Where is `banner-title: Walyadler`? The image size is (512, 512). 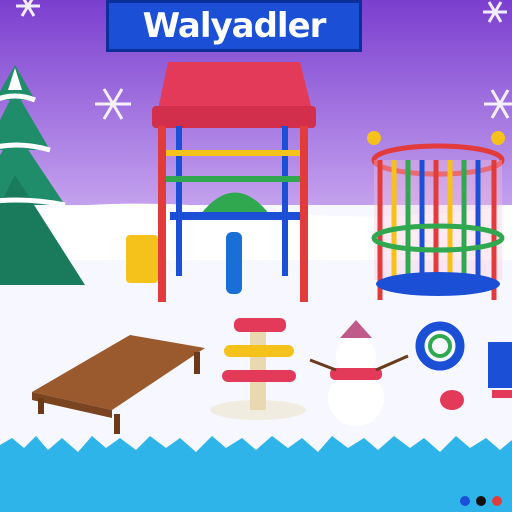
banner-title: Walyadler is located at coordinates (234, 26).